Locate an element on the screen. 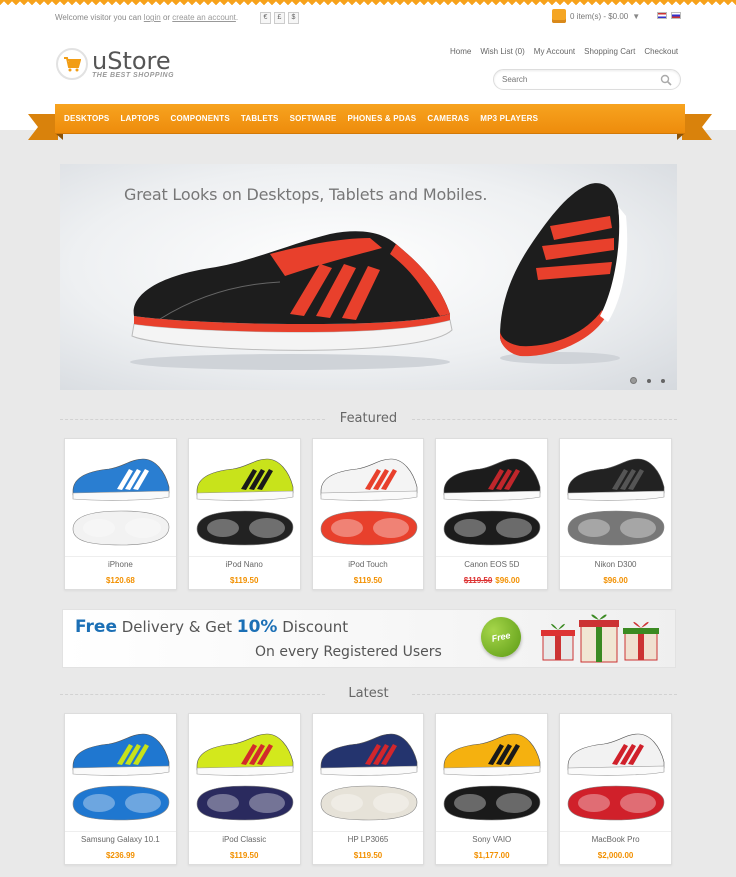  login-link: login is located at coordinates (152, 17).